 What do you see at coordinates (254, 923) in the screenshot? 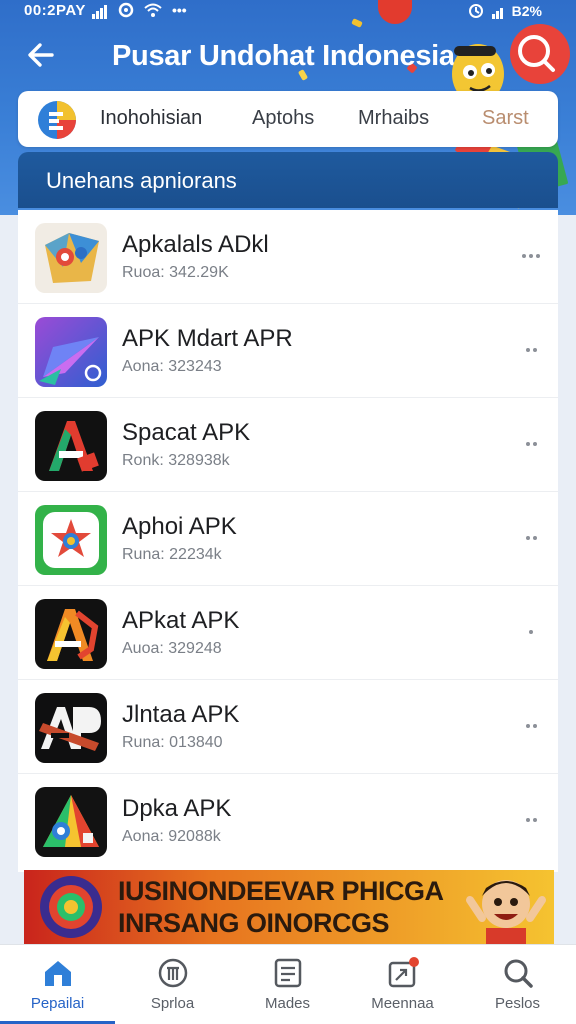
I see `ad-subline: INRSANG OINORCGS` at bounding box center [254, 923].